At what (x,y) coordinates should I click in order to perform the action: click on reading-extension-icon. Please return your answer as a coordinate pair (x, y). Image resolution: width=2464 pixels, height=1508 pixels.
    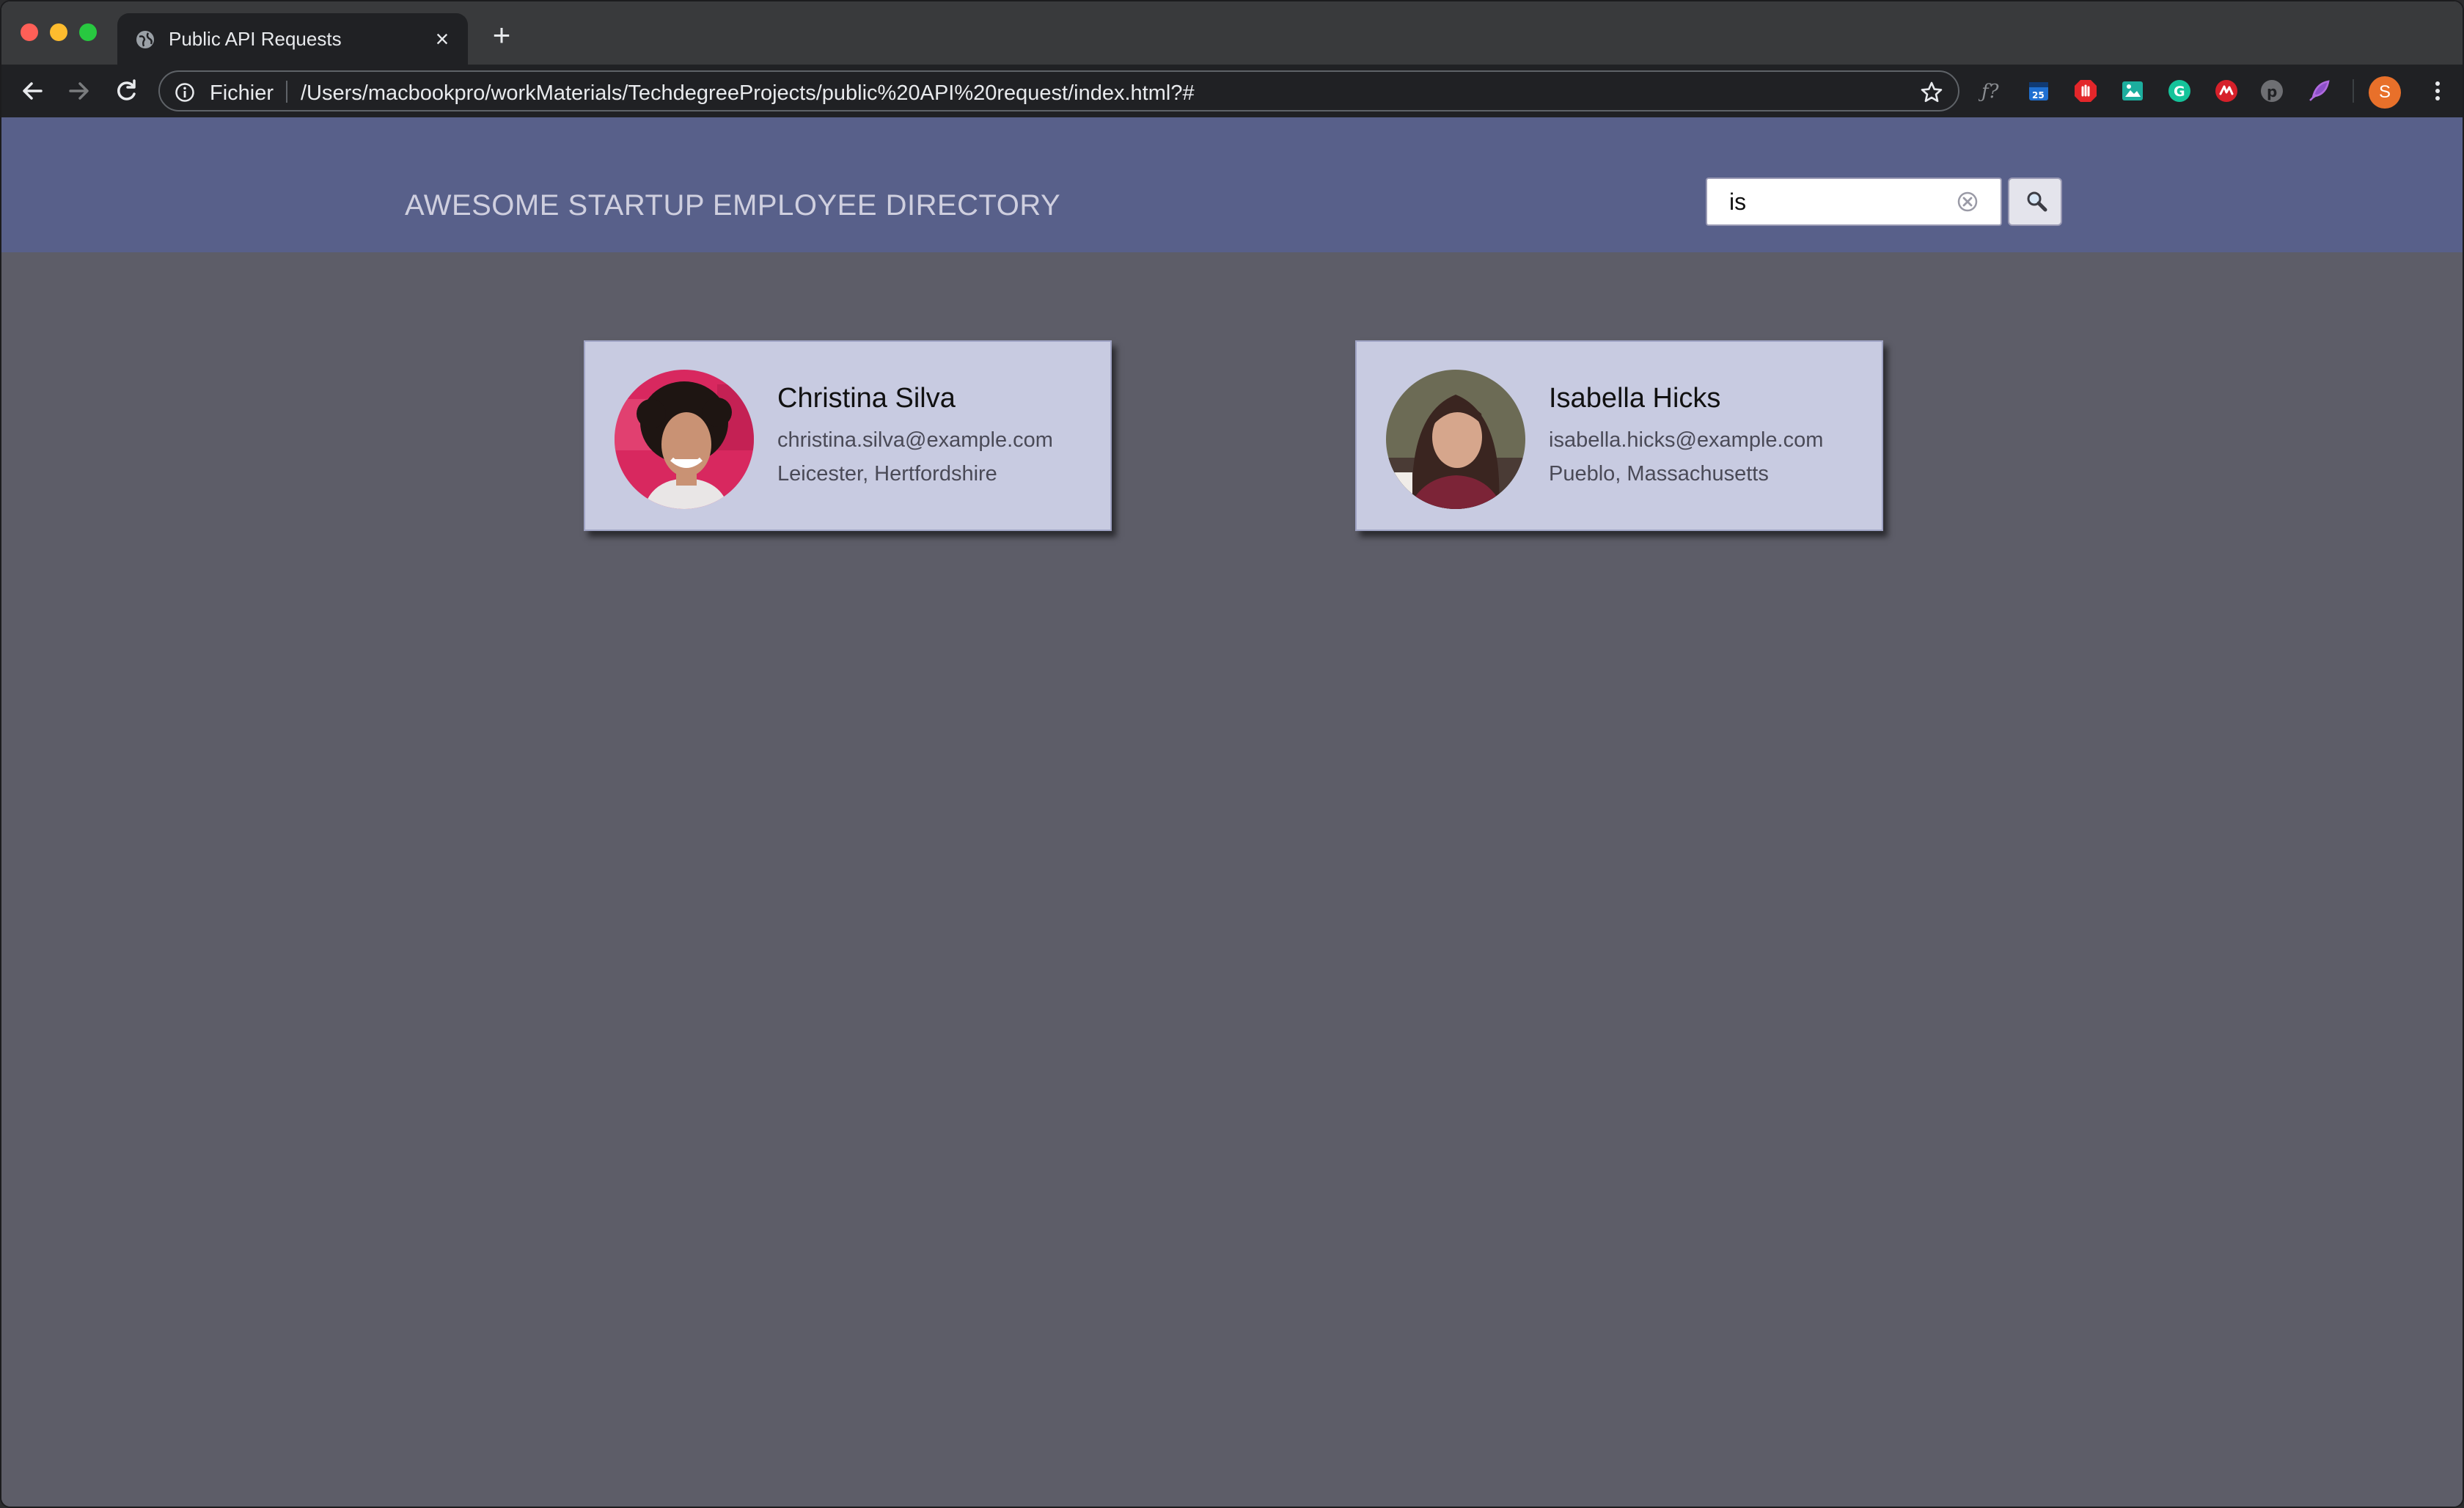
    Looking at the image, I should click on (2226, 91).